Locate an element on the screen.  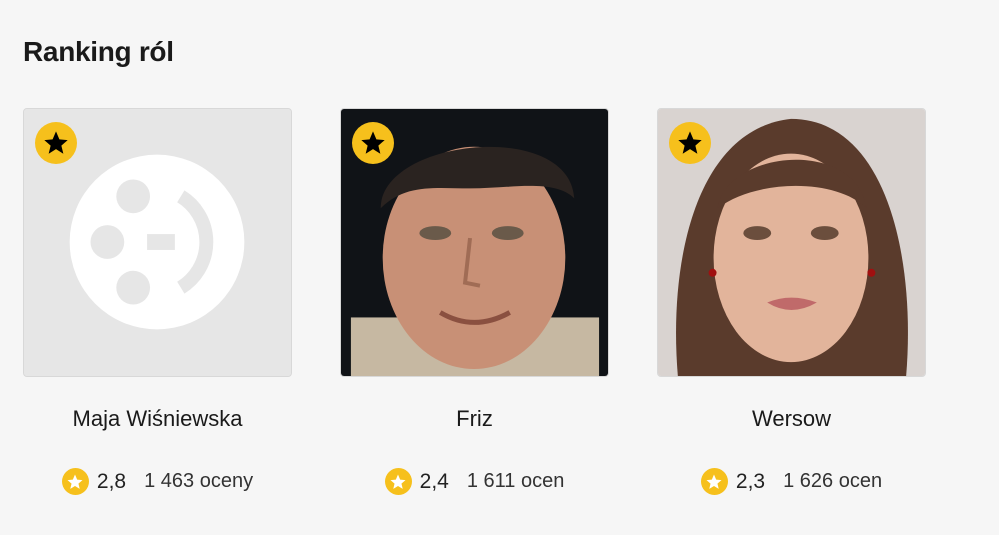
person-name: Wersow is located at coordinates (791, 419).